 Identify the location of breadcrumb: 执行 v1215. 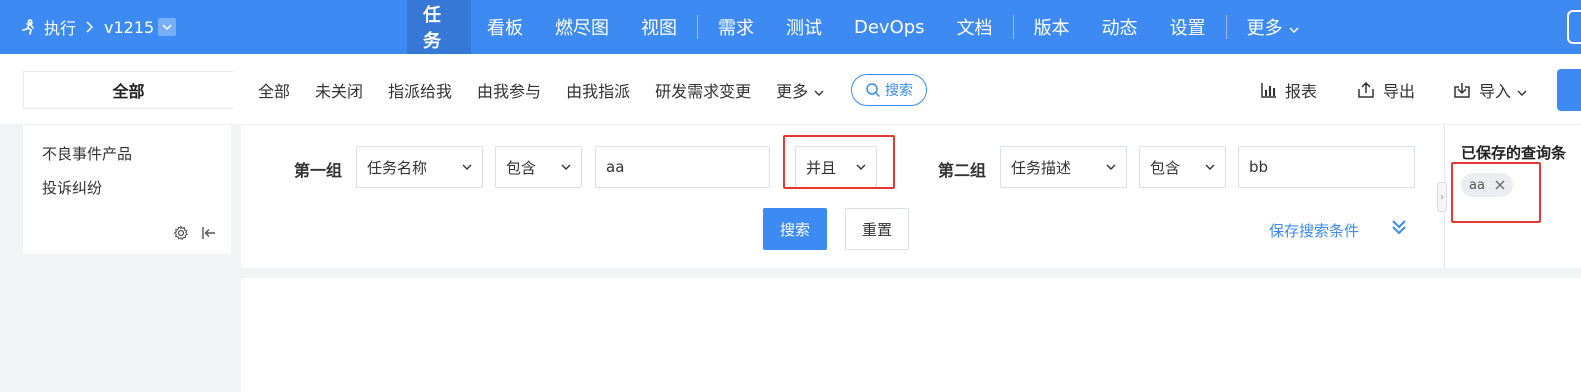
(98, 27).